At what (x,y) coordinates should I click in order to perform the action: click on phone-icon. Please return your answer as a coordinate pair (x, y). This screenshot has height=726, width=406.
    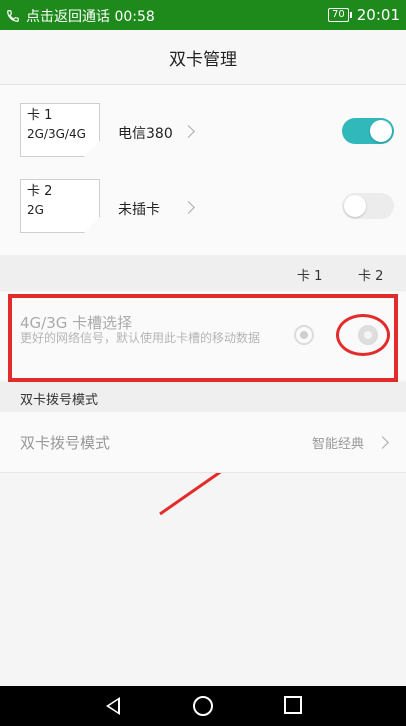
    Looking at the image, I should click on (13, 16).